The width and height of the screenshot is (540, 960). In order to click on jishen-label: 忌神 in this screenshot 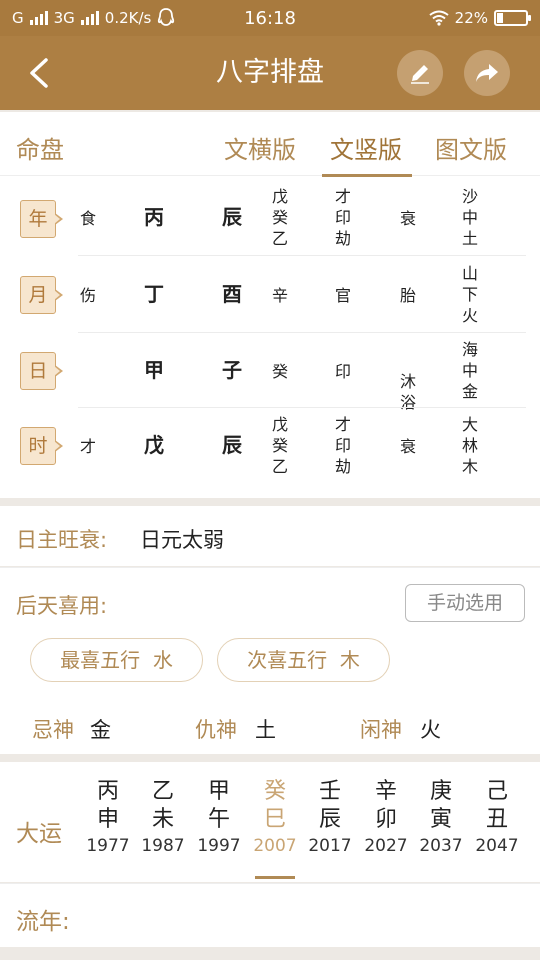, I will do `click(53, 730)`.